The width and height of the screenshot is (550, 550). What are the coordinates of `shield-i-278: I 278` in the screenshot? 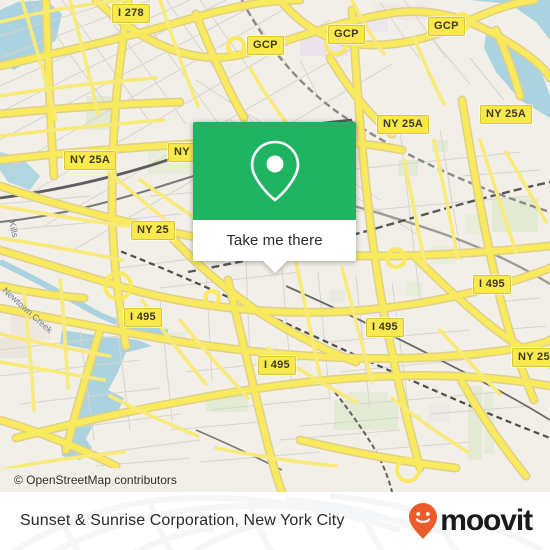 It's located at (131, 13).